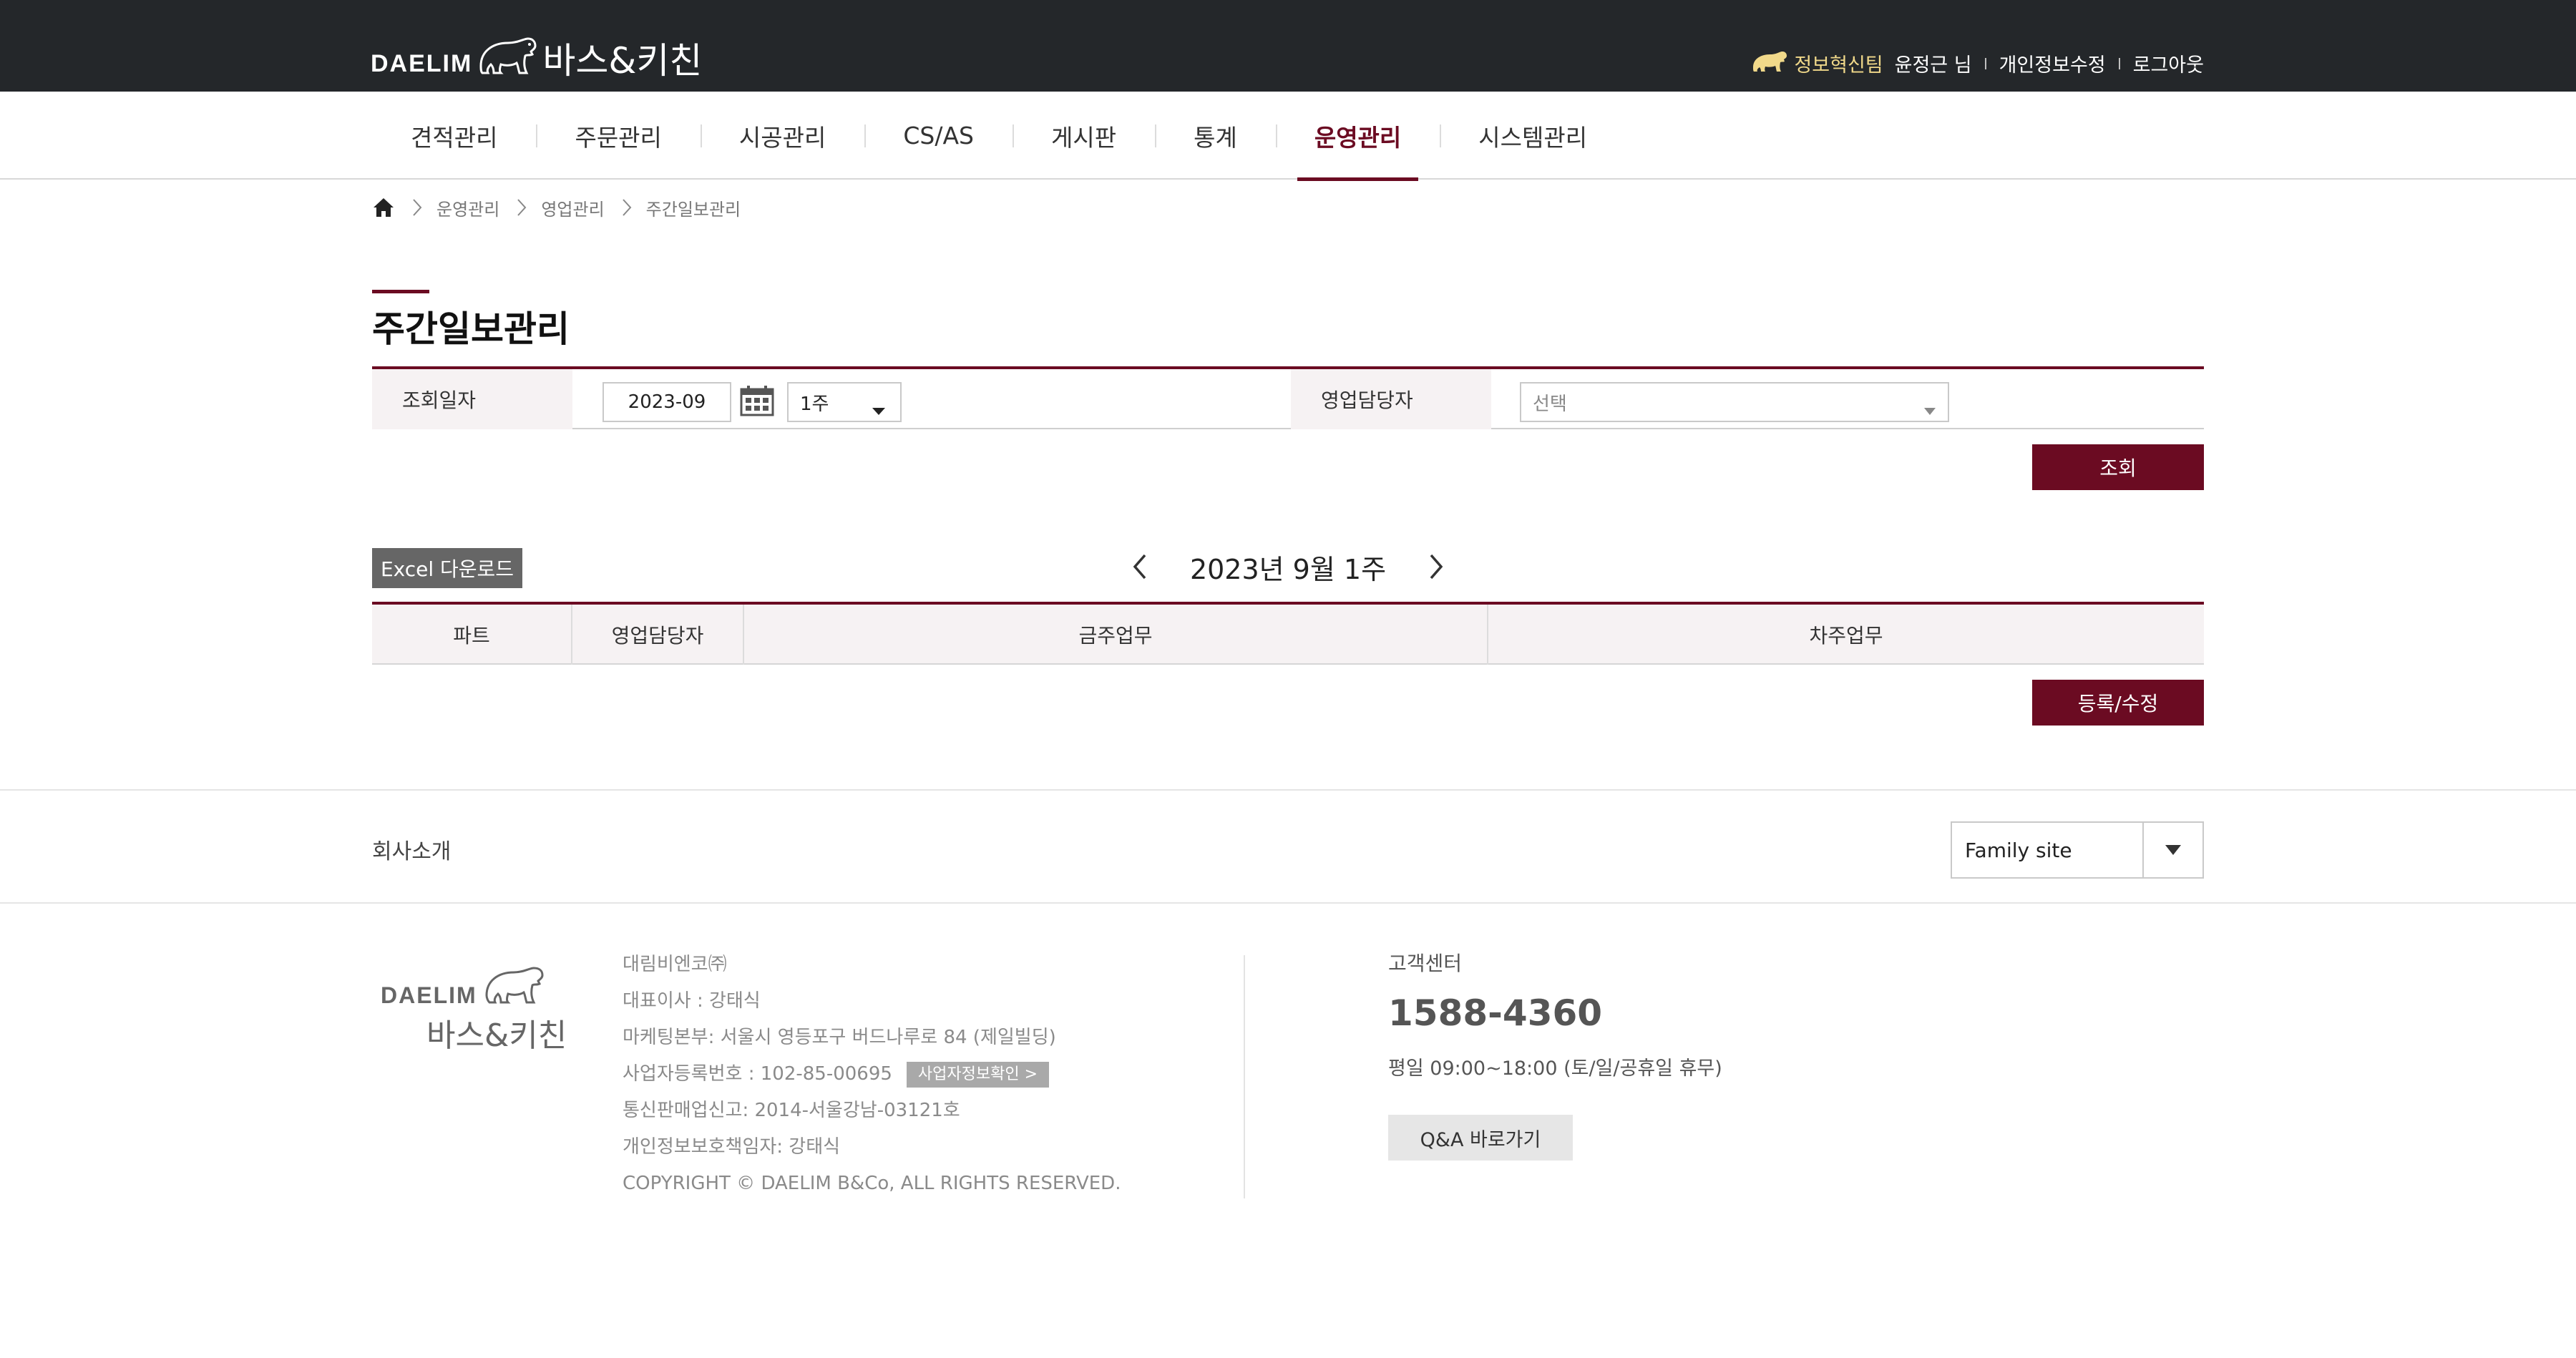 The image size is (2576, 1358). What do you see at coordinates (400, 291) in the screenshot?
I see `title-accent-bar` at bounding box center [400, 291].